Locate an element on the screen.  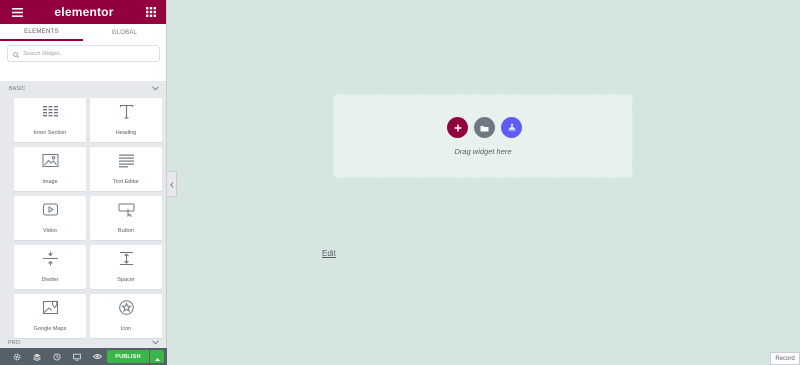
basic-section-title: BASIC is located at coordinates (17, 89).